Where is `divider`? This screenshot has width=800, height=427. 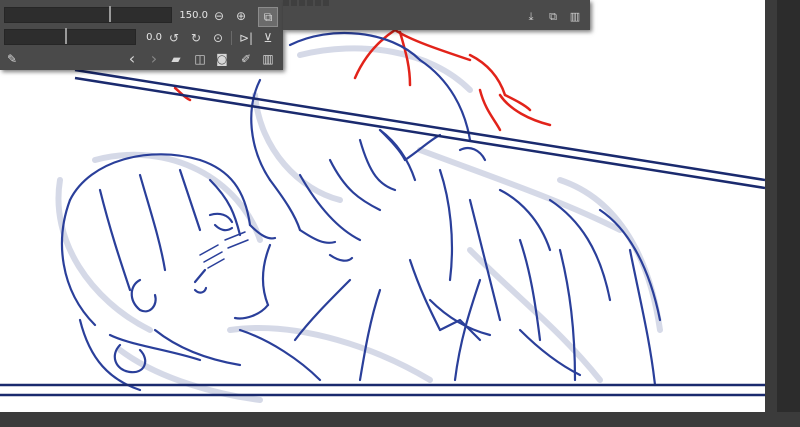
divider is located at coordinates (231, 38).